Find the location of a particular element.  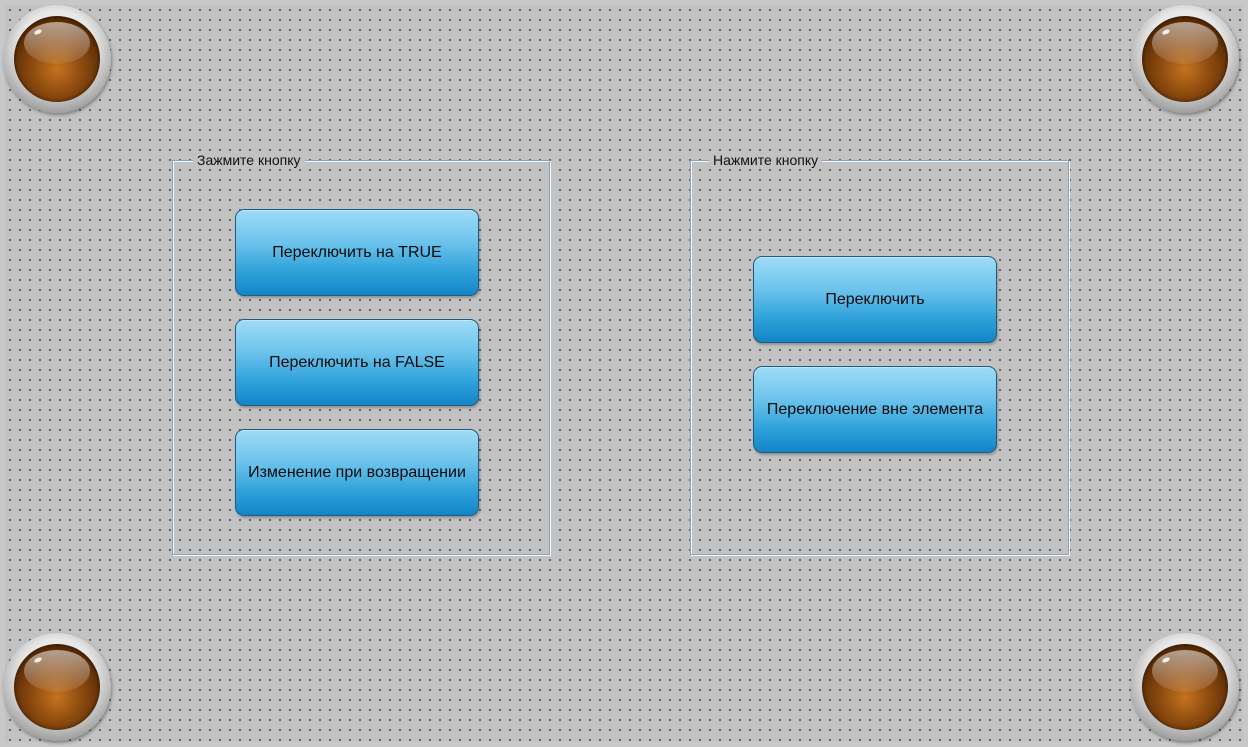

switch-to-true-button: Переключить на TRUE is located at coordinates (357, 252).